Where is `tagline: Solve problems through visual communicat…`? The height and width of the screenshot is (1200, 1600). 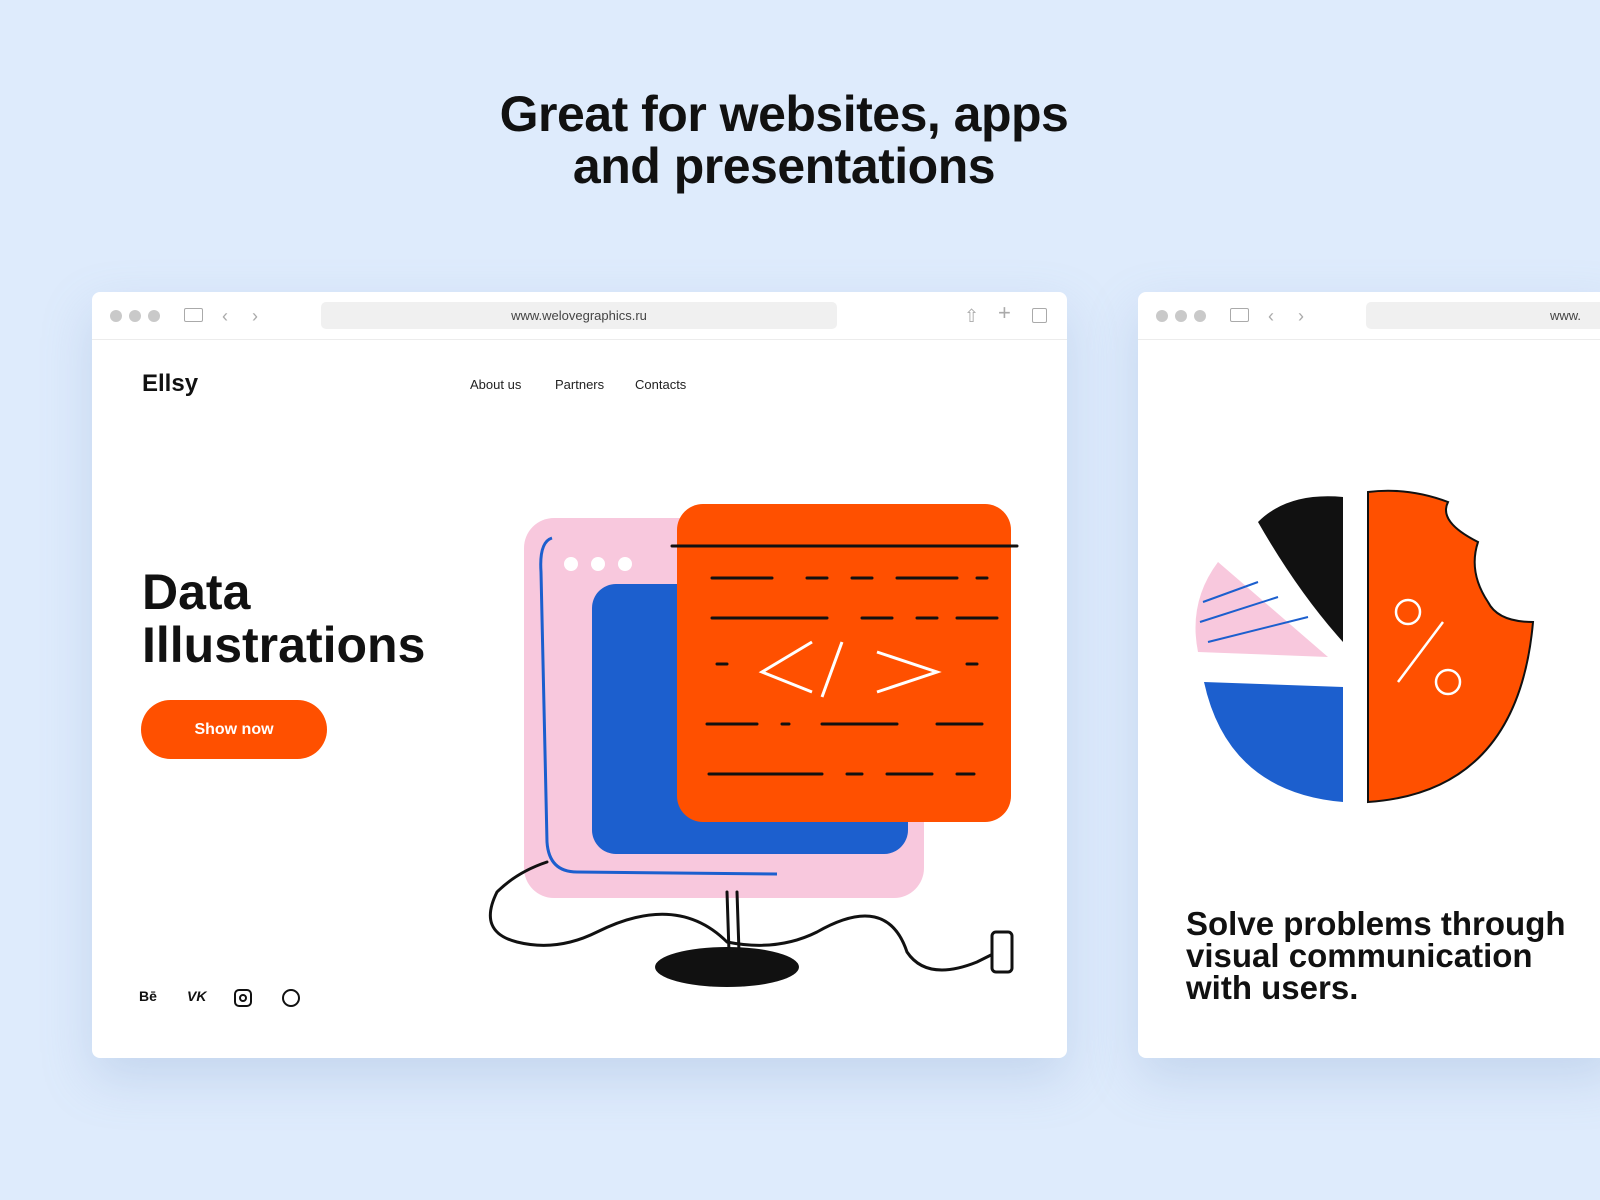 tagline: Solve problems through visual communicat… is located at coordinates (1376, 955).